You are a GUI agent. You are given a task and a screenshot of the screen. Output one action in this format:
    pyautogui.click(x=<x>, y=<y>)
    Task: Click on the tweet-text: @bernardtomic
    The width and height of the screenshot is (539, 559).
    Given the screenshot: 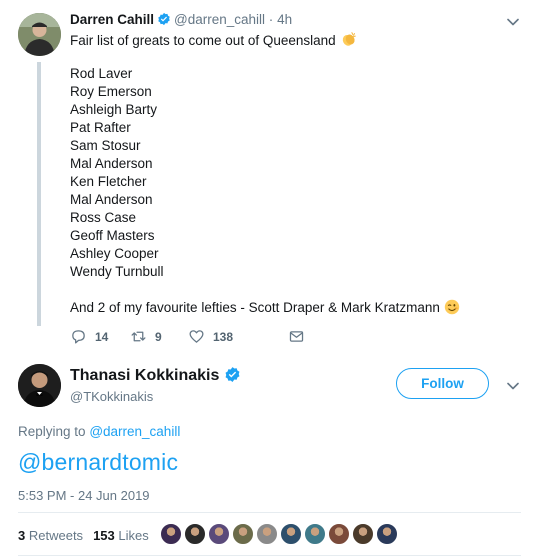 What is the action you would take?
    pyautogui.click(x=98, y=462)
    